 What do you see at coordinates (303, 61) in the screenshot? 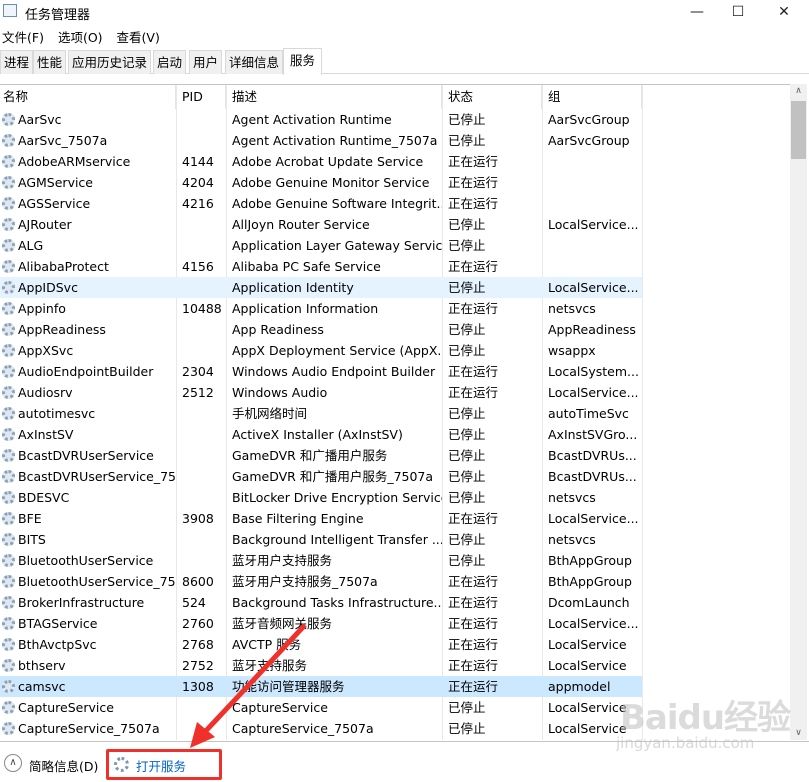
I see `tab-services: 服务` at bounding box center [303, 61].